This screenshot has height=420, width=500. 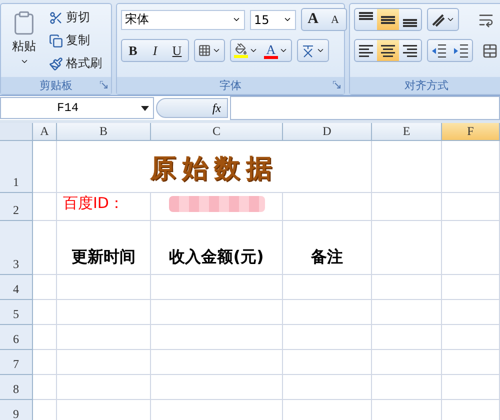 What do you see at coordinates (75, 17) in the screenshot?
I see `cut-button: 剪切` at bounding box center [75, 17].